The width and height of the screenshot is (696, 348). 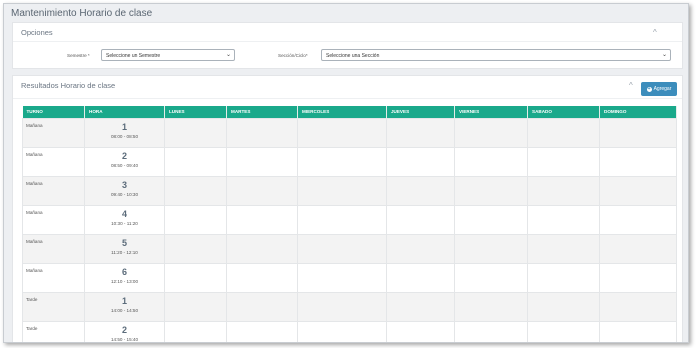 What do you see at coordinates (124, 194) in the screenshot?
I see `hora-range: 09:40 - 10:30` at bounding box center [124, 194].